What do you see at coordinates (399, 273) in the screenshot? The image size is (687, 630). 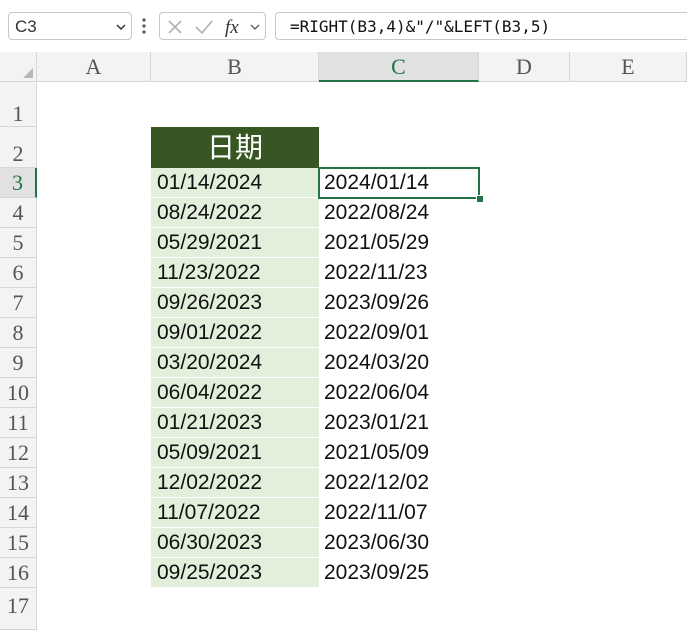 I see `cell-c: 2022/11/23` at bounding box center [399, 273].